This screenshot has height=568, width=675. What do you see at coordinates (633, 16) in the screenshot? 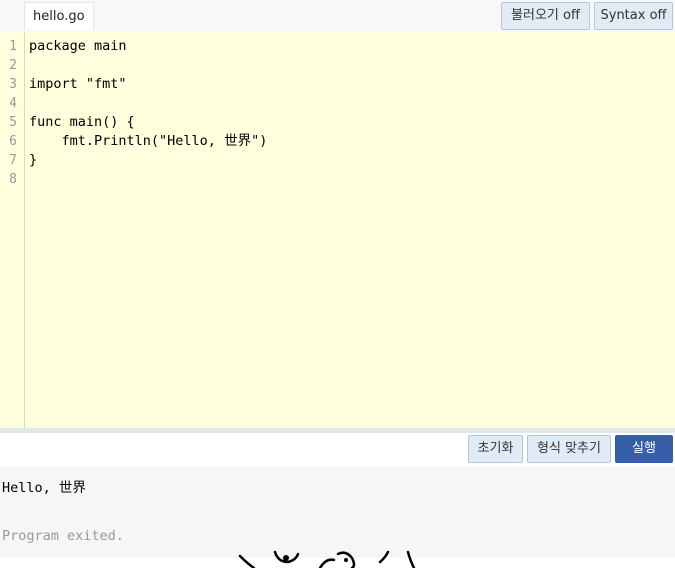
I see `syntax-toggle-button: Syntax off` at bounding box center [633, 16].